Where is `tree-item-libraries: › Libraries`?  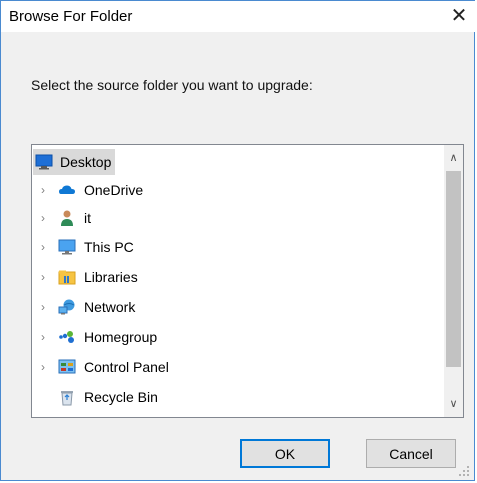
tree-item-libraries: › Libraries is located at coordinates (87, 277).